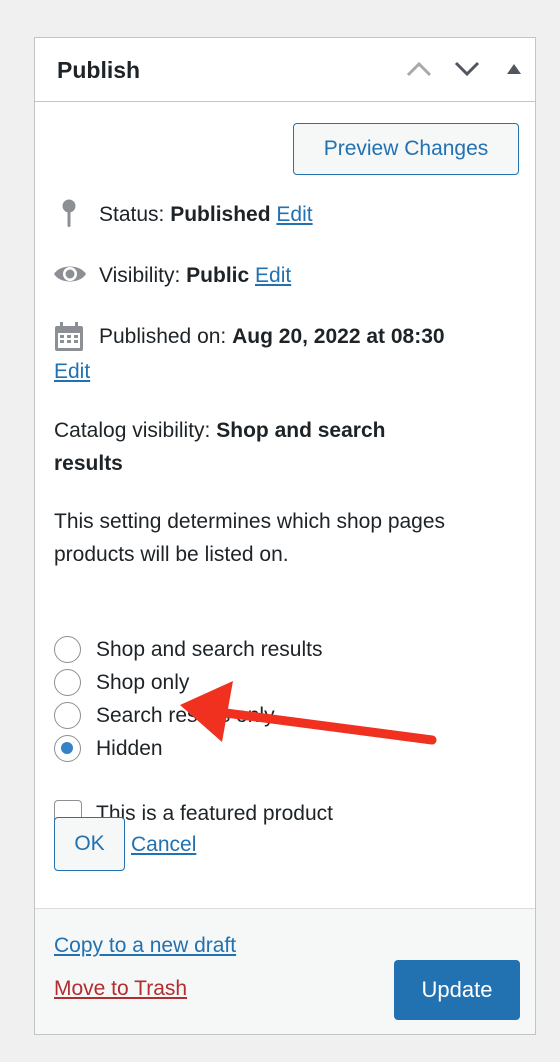 Image resolution: width=560 pixels, height=1062 pixels. What do you see at coordinates (185, 715) in the screenshot?
I see `radio-label-search-only: Search results only` at bounding box center [185, 715].